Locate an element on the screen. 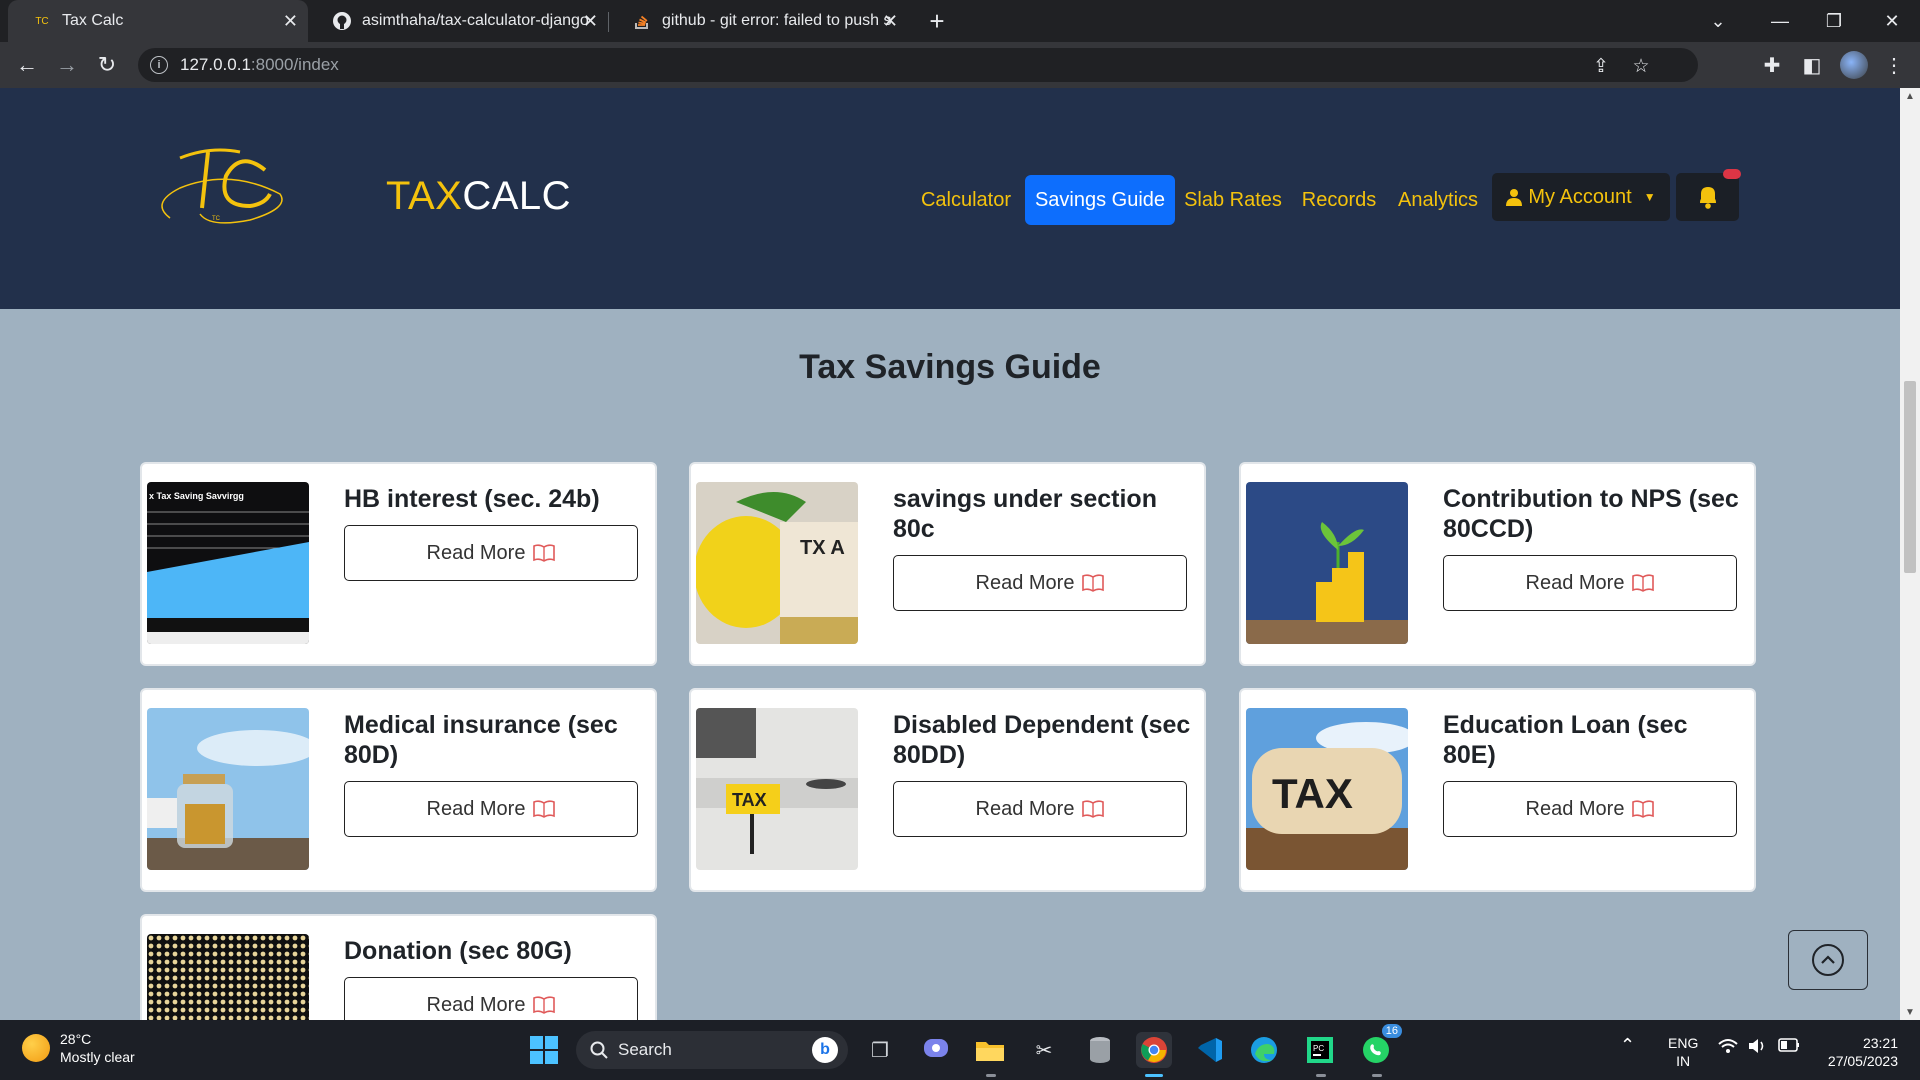  svg-text: TAX is located at coordinates (1312, 793).